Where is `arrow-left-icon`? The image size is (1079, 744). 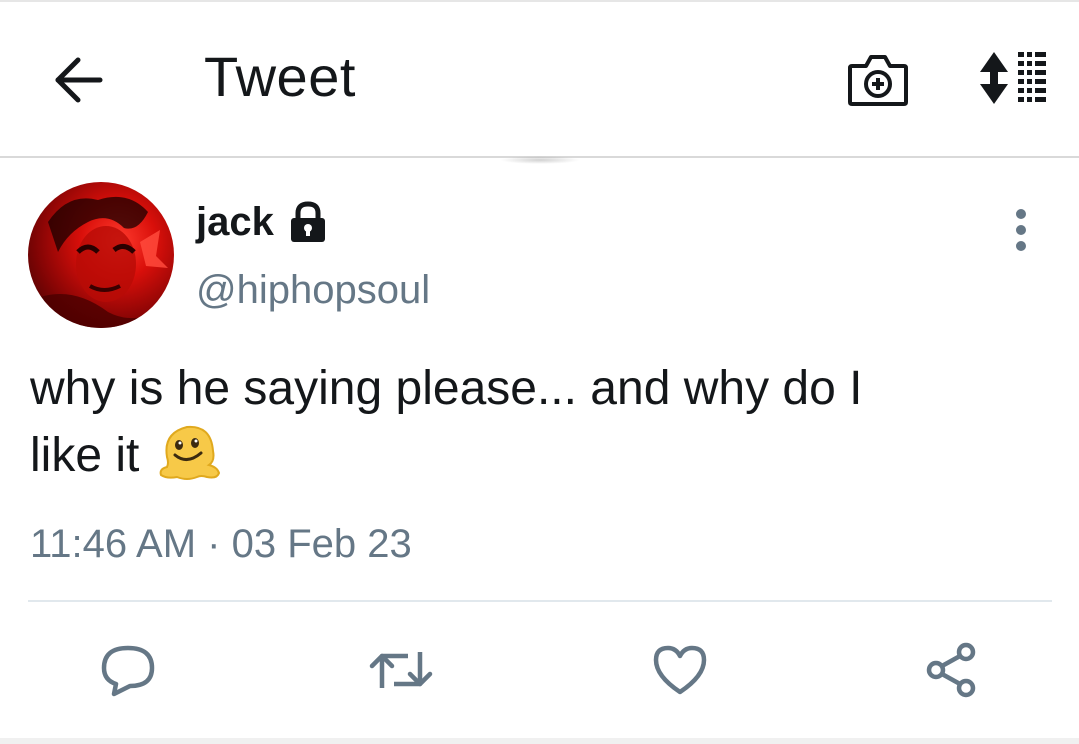
arrow-left-icon is located at coordinates (79, 80).